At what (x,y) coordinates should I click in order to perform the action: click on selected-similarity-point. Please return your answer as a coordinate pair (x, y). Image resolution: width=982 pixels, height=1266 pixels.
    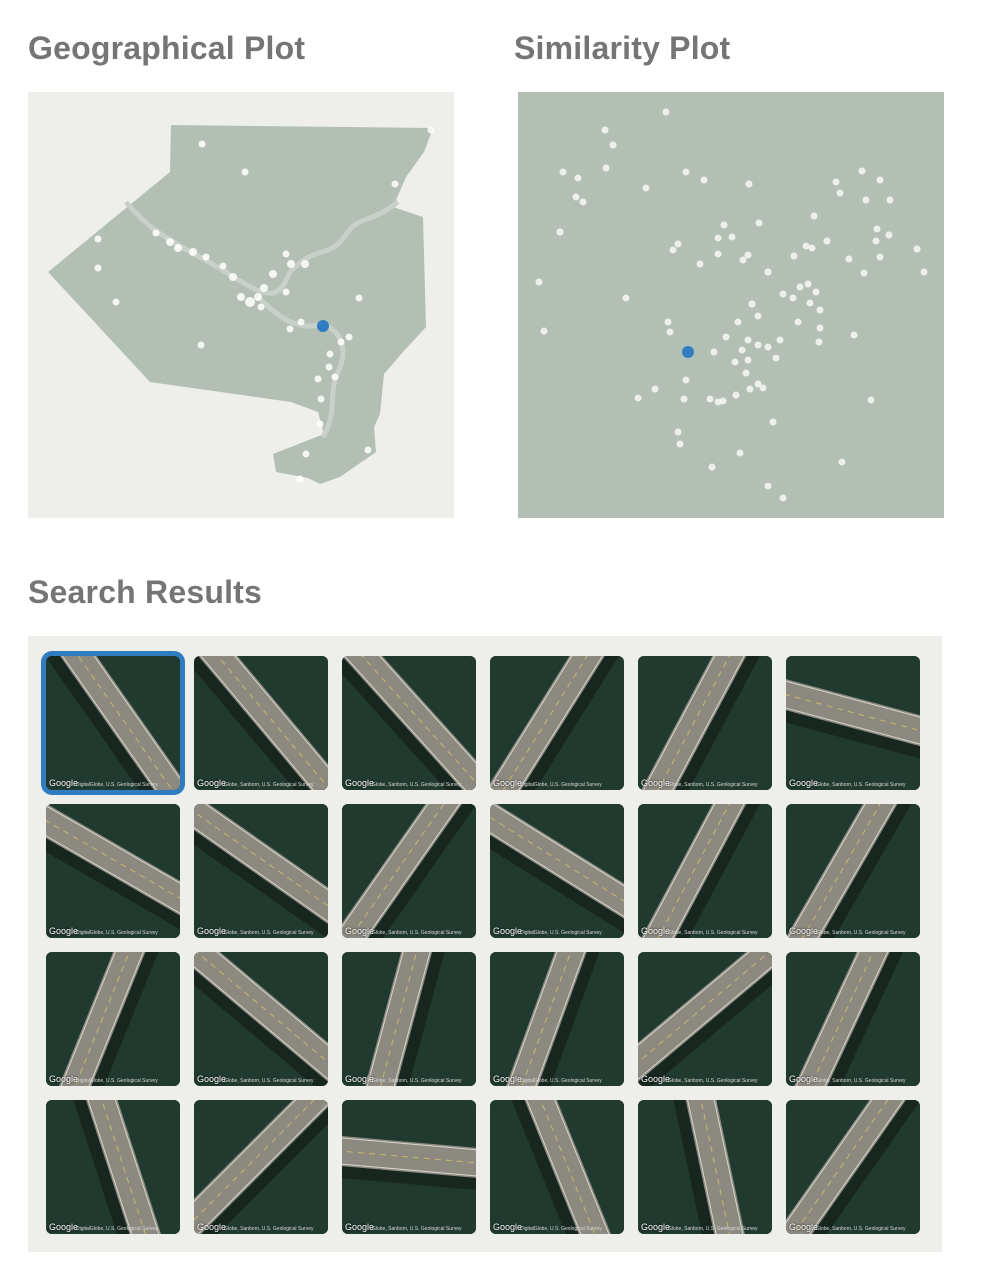
    Looking at the image, I should click on (688, 352).